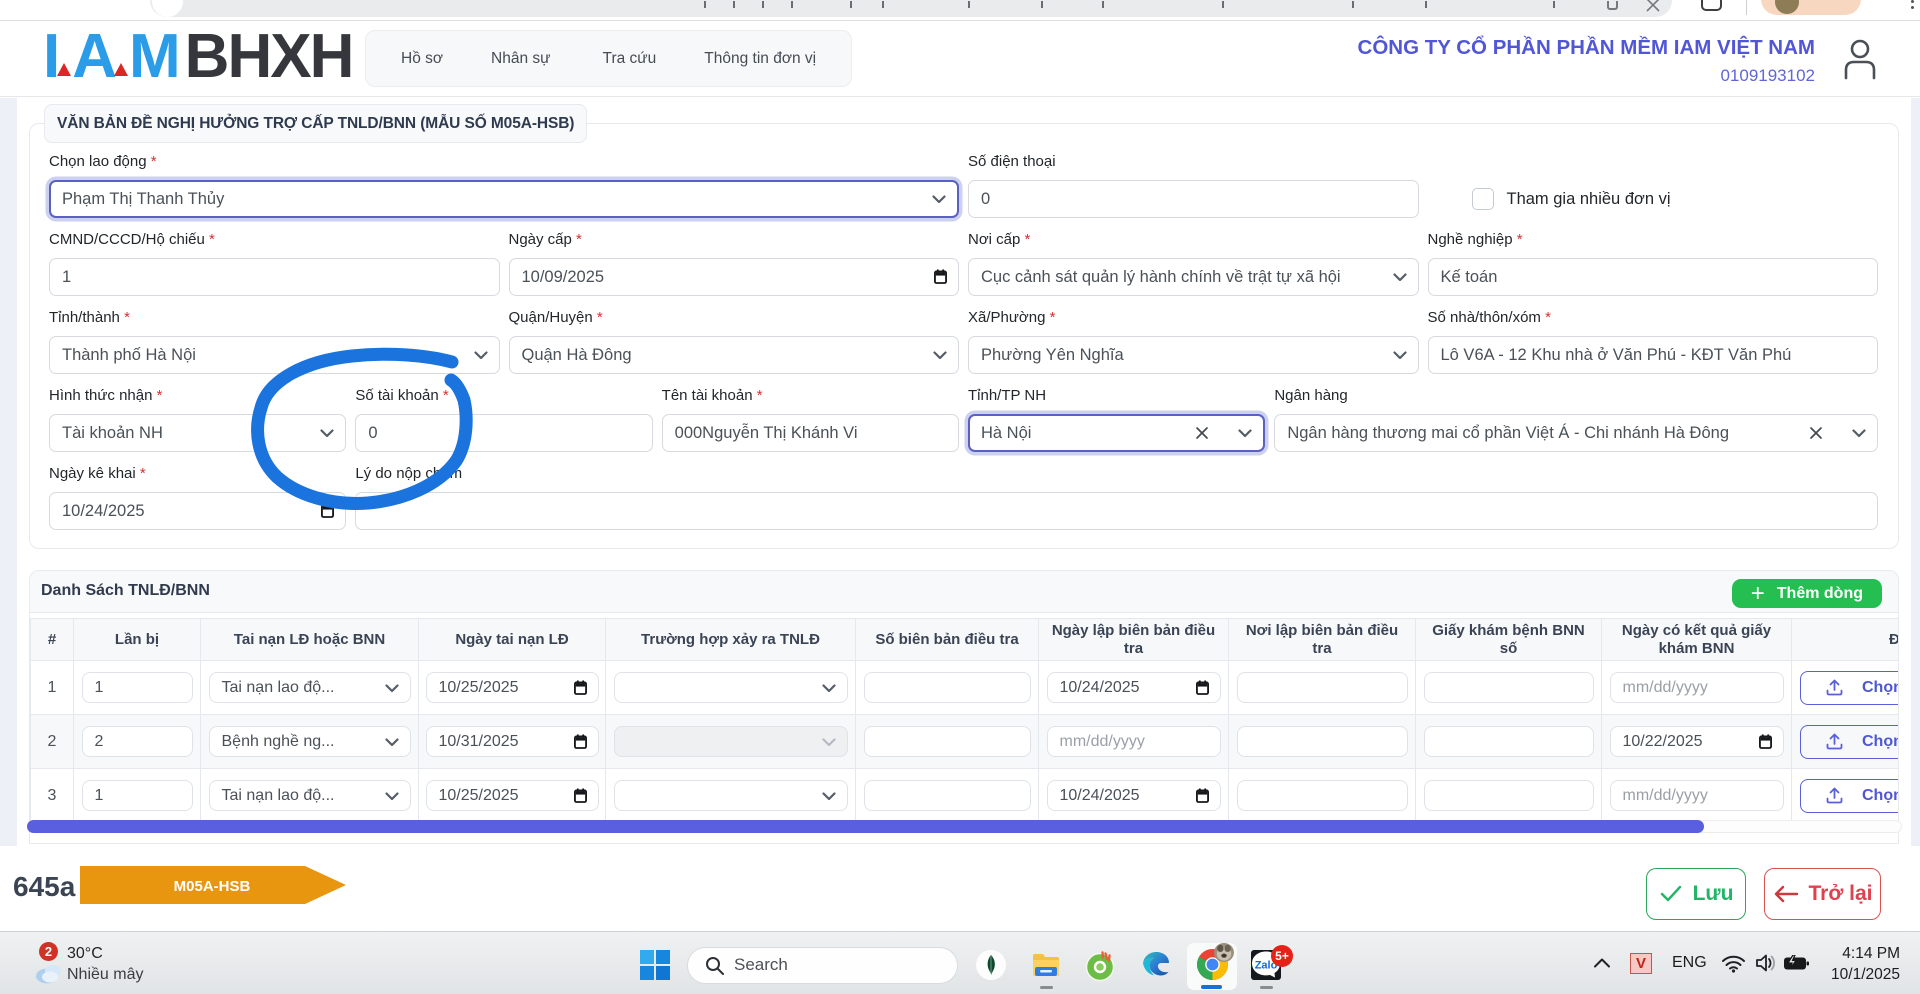 The image size is (1920, 994). What do you see at coordinates (212, 886) in the screenshot?
I see `svg-text: M05A-HSB` at bounding box center [212, 886].